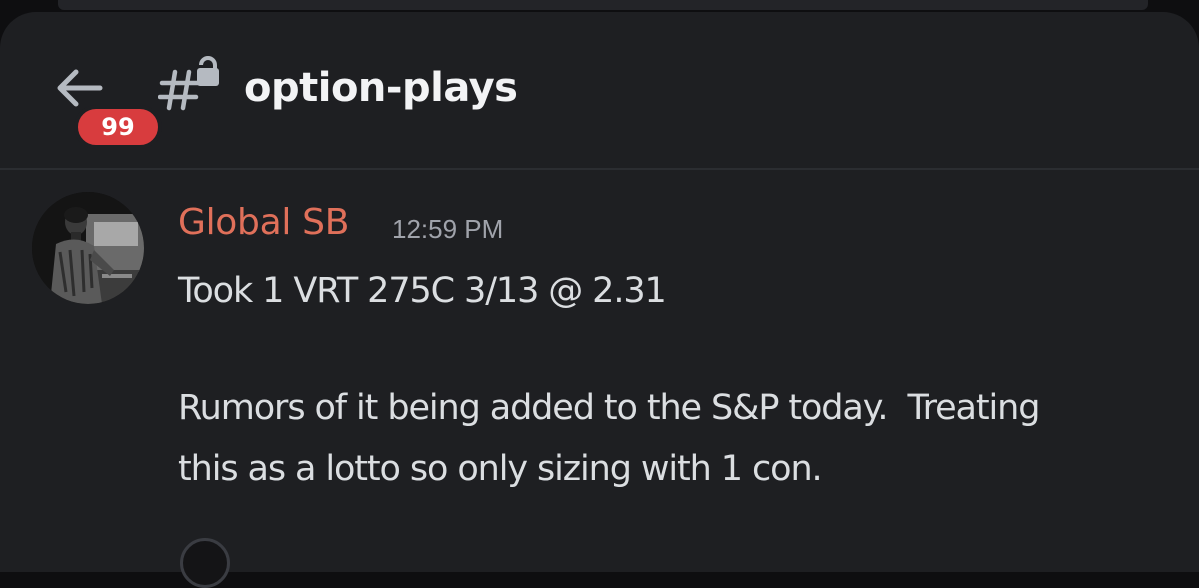 Image resolution: width=1199 pixels, height=588 pixels. I want to click on user-avatar, so click(88, 248).